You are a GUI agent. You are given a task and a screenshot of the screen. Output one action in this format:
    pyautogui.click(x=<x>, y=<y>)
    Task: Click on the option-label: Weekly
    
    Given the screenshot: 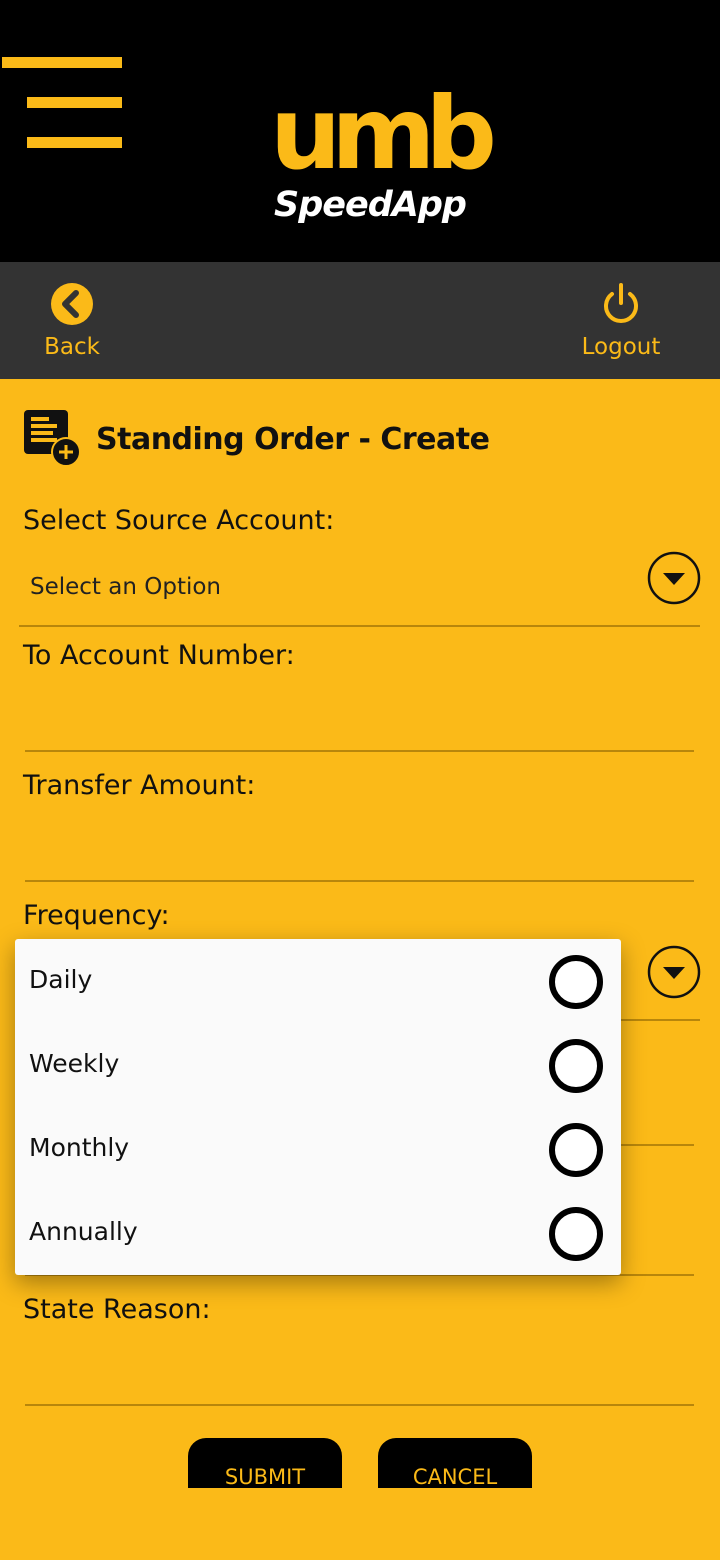 What is the action you would take?
    pyautogui.click(x=74, y=1063)
    